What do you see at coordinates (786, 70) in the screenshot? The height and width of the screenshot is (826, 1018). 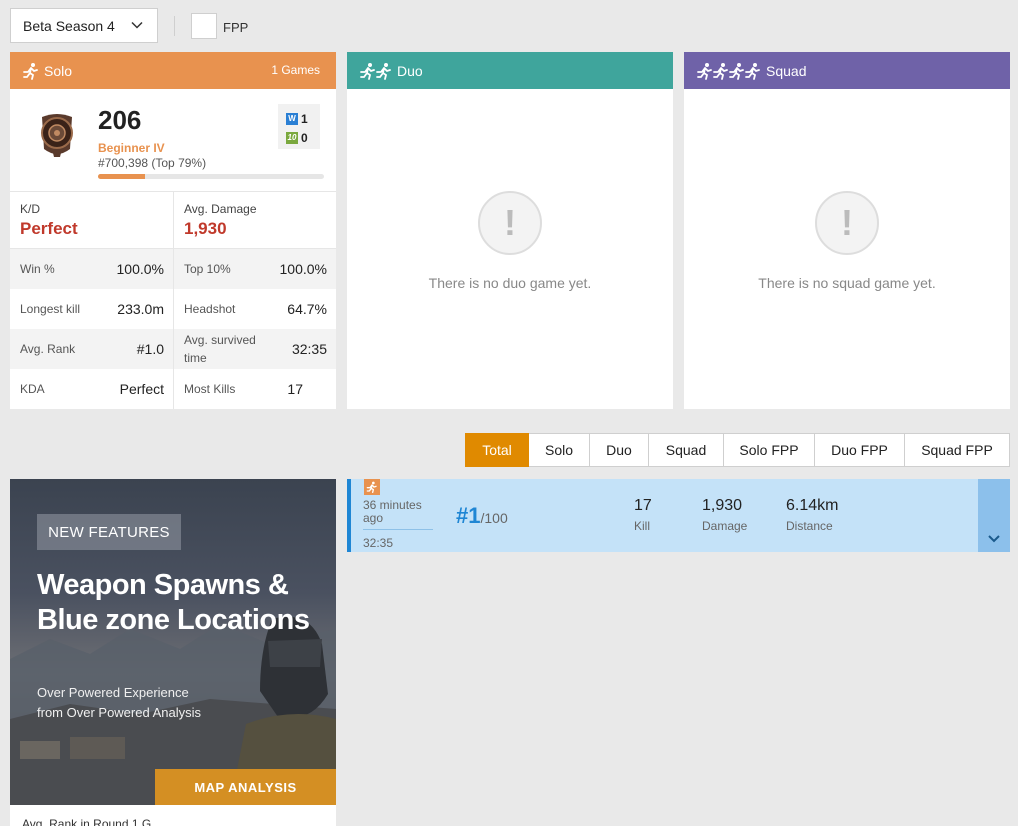 I see `squad-card-title: Squad` at bounding box center [786, 70].